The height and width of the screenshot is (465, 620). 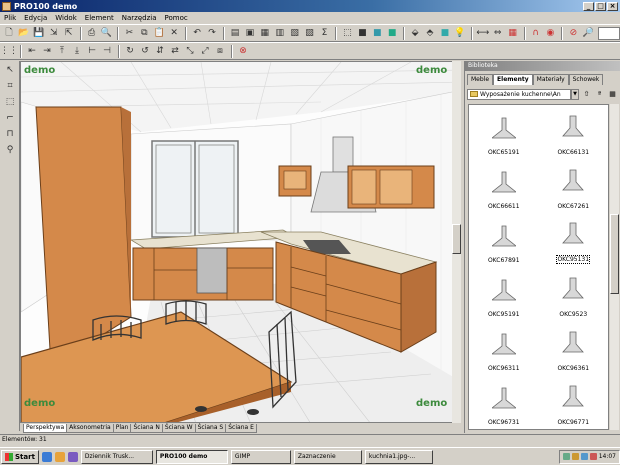 What do you see at coordinates (24, 33) in the screenshot?
I see `open-folder-icon: 📂` at bounding box center [24, 33].